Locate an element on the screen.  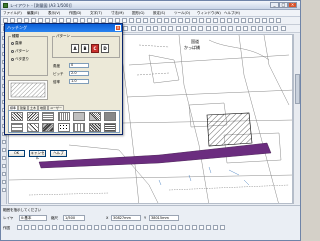
pitch-input: 2.0 is located at coordinates (79, 73).